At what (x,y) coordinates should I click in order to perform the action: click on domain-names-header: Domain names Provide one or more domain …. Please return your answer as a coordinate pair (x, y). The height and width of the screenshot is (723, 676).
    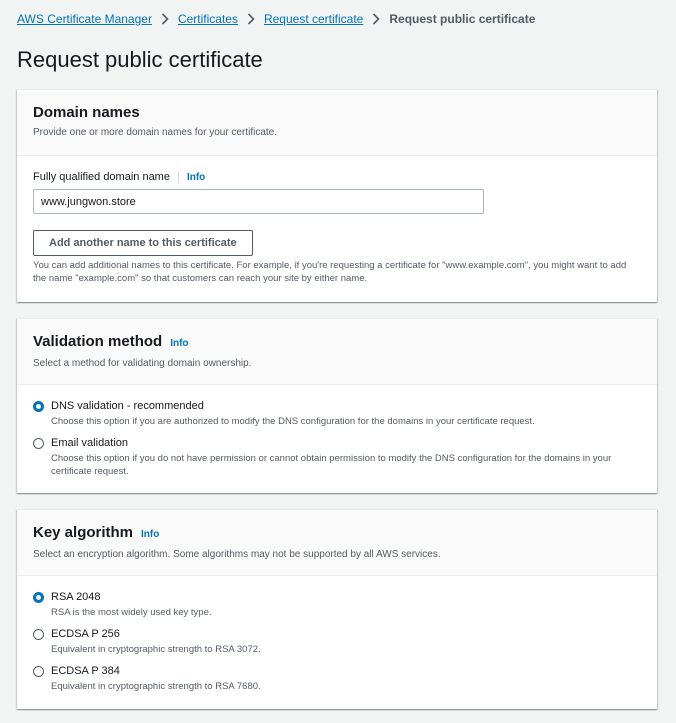
    Looking at the image, I should click on (337, 123).